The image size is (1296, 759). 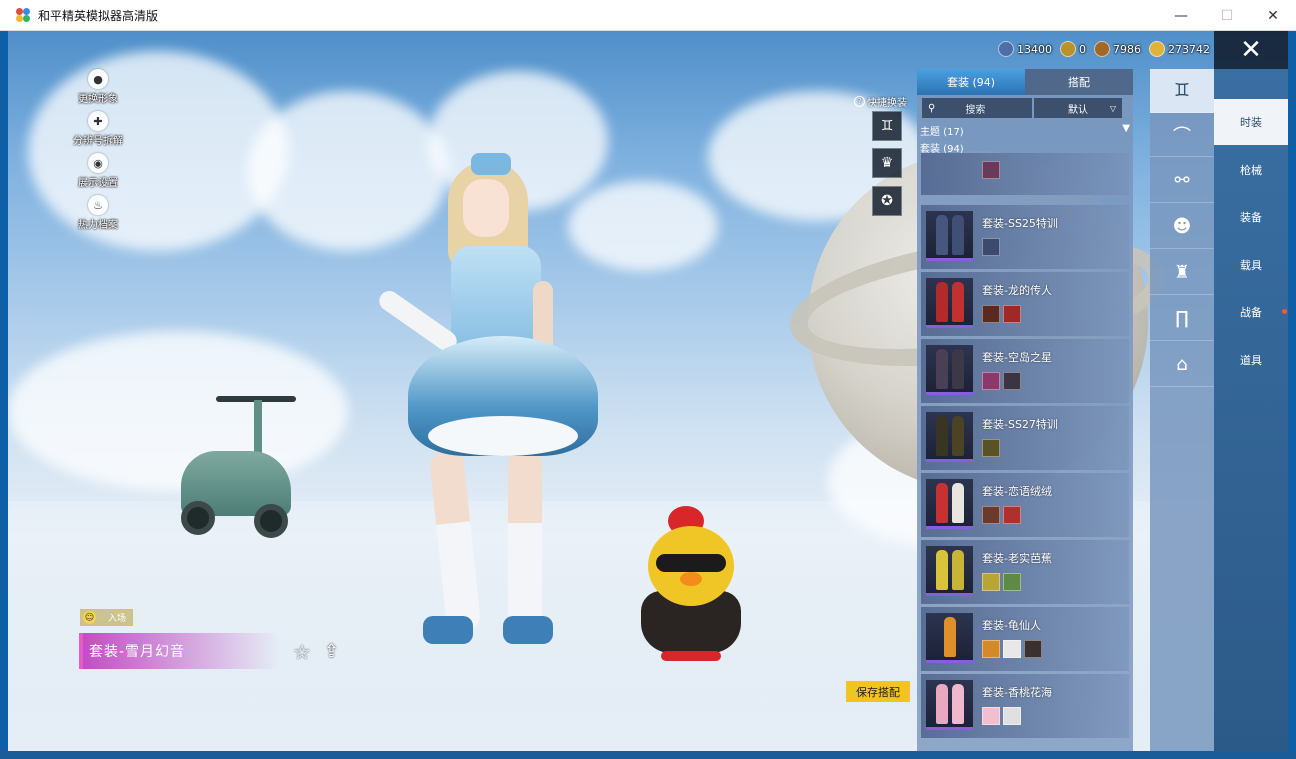 I want to click on currency-item: 273742, so click(x=1179, y=49).